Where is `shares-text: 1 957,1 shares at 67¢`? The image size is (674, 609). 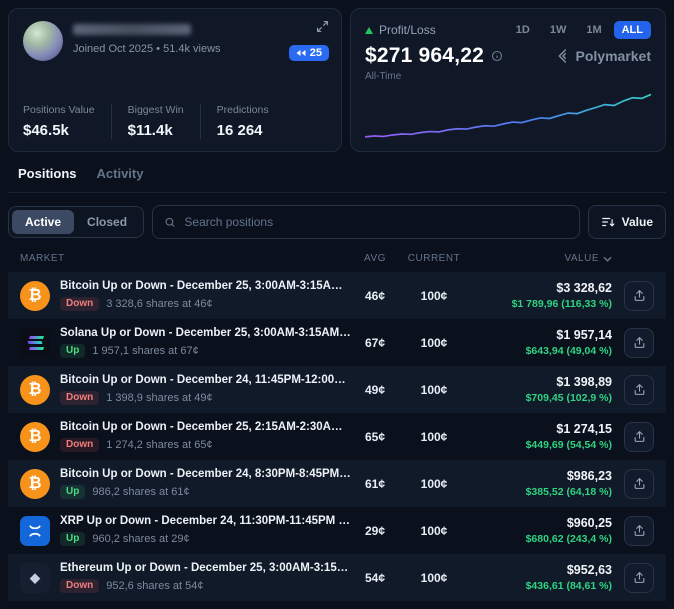 shares-text: 1 957,1 shares at 67¢ is located at coordinates (145, 351).